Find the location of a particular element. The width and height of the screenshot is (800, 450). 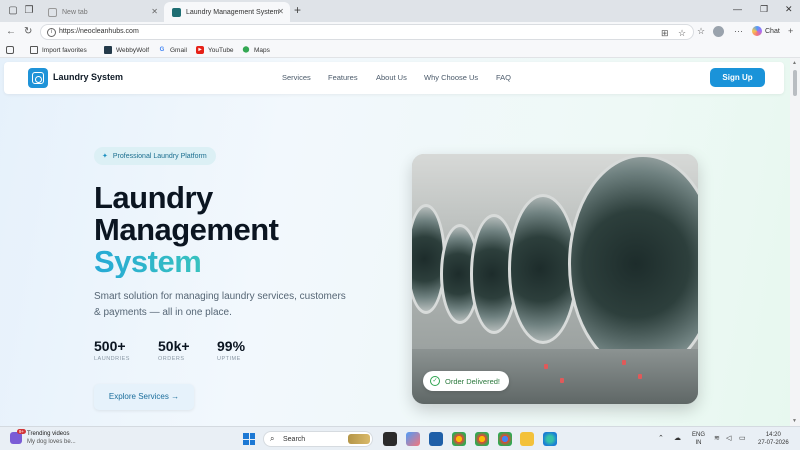

profile-icon: ▢ is located at coordinates (13, 11).